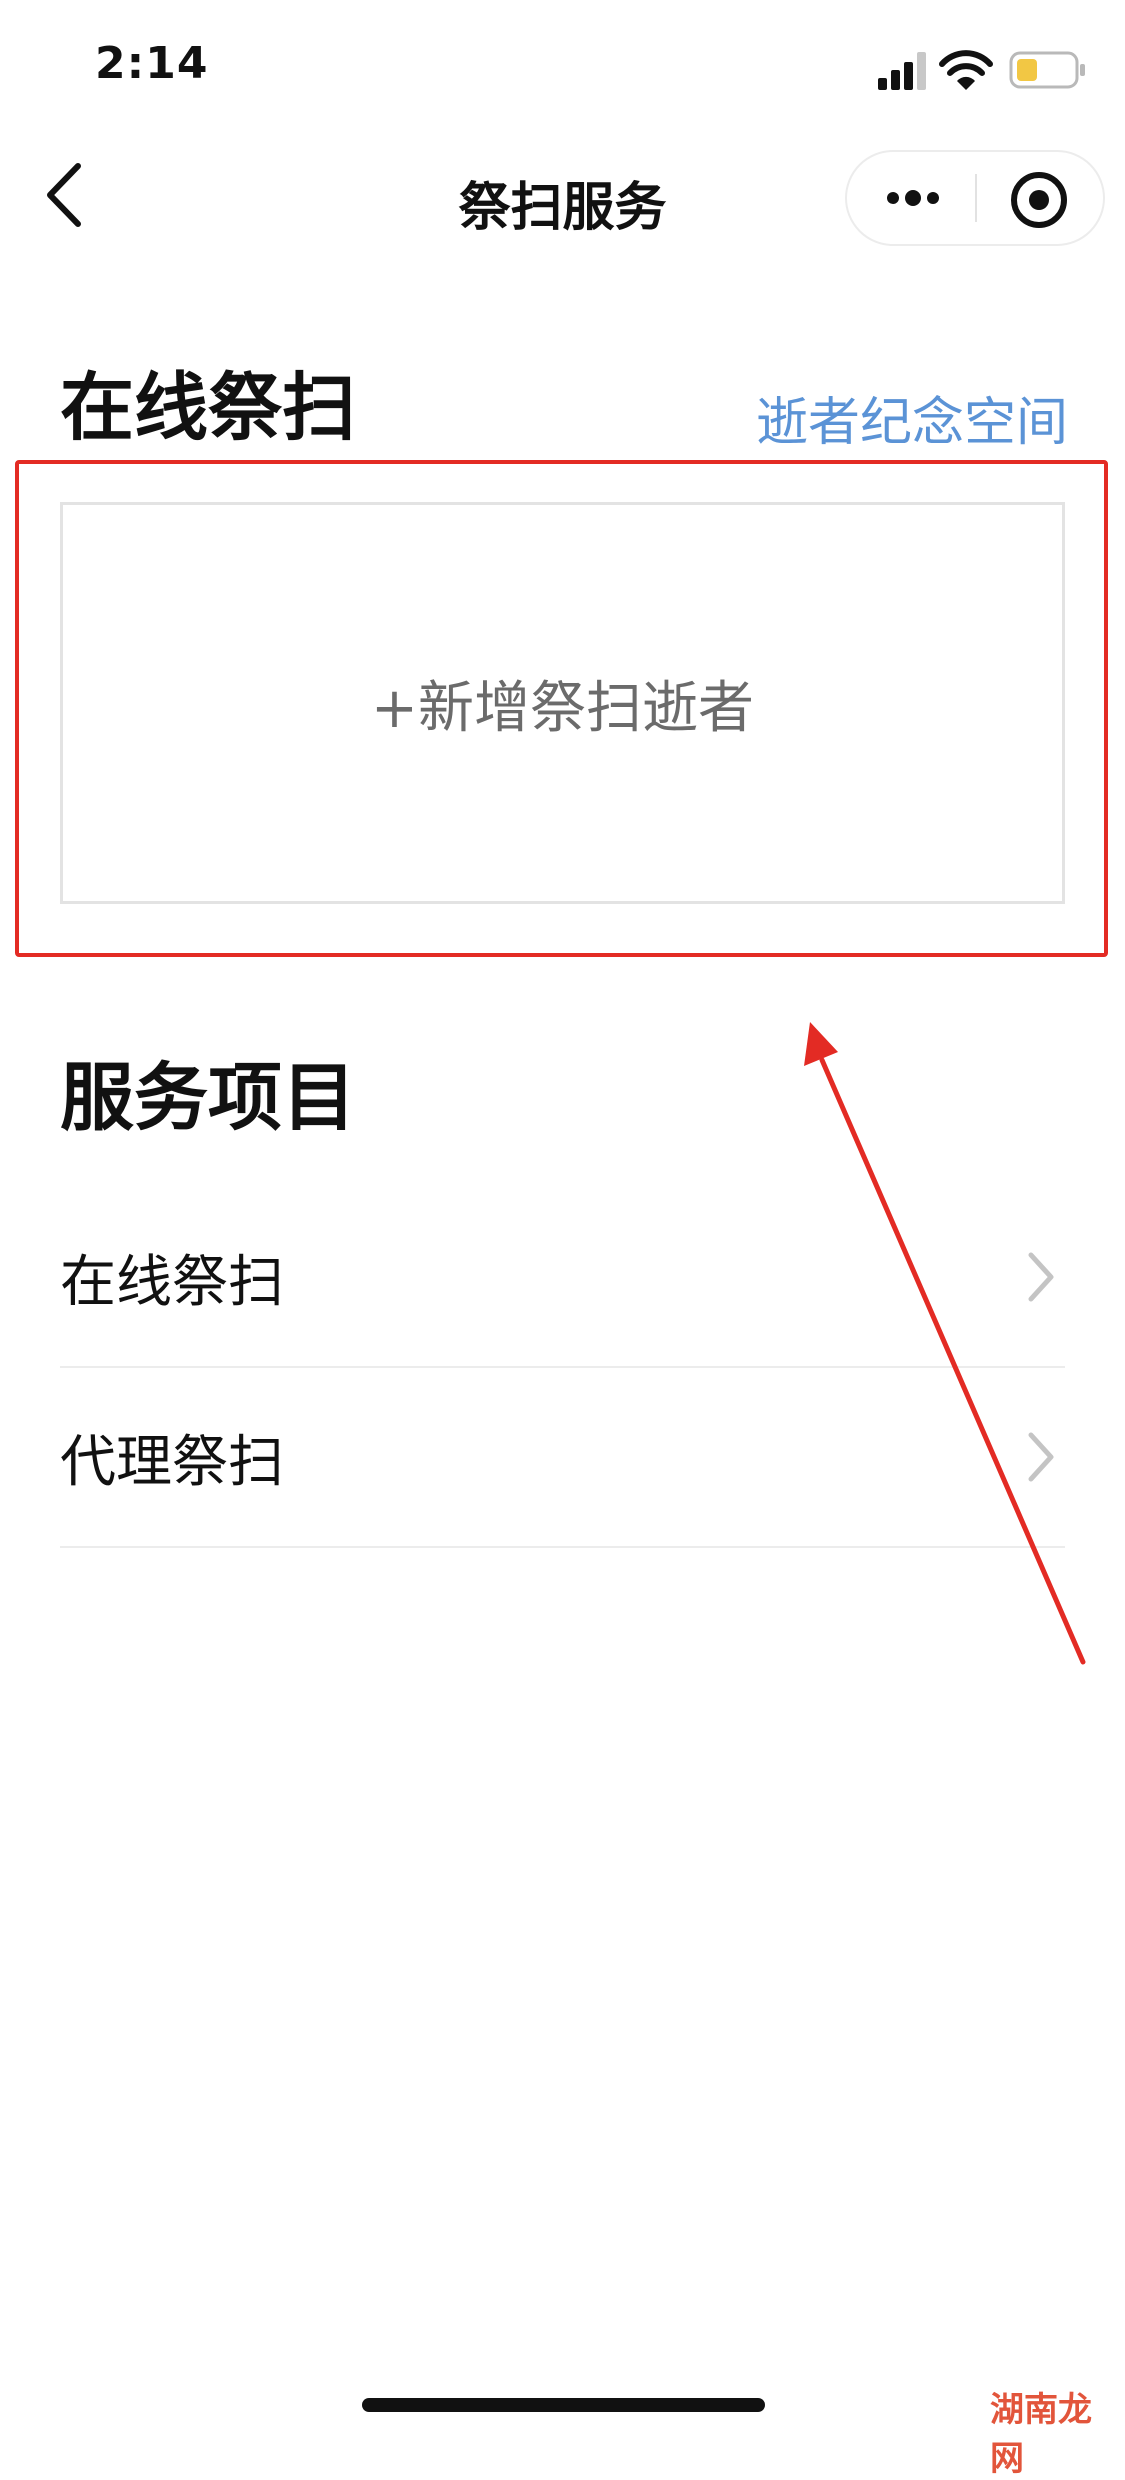  Describe the element at coordinates (913, 198) in the screenshot. I see `more-button` at that location.